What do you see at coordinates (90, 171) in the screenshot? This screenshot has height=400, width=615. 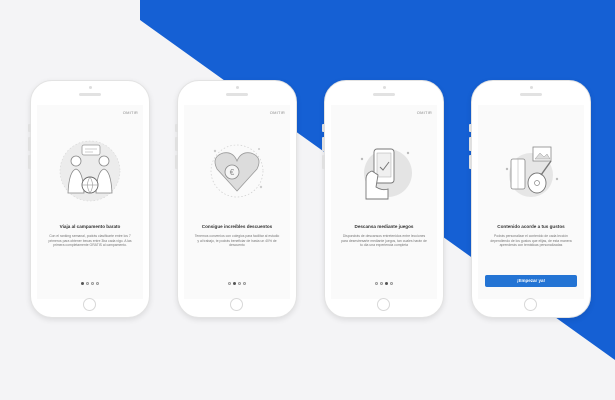 I see `people-chat-globe-icon` at bounding box center [90, 171].